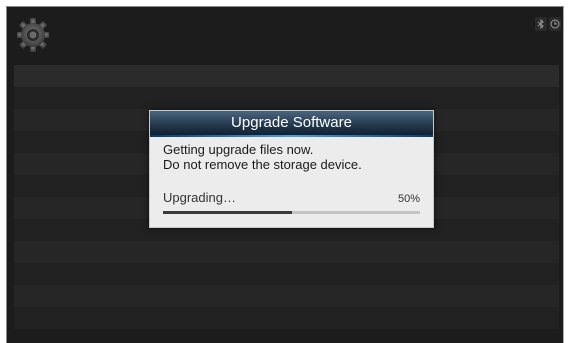 This screenshot has width=569, height=343. Describe the element at coordinates (541, 24) in the screenshot. I see `bluetooth-icon` at that location.